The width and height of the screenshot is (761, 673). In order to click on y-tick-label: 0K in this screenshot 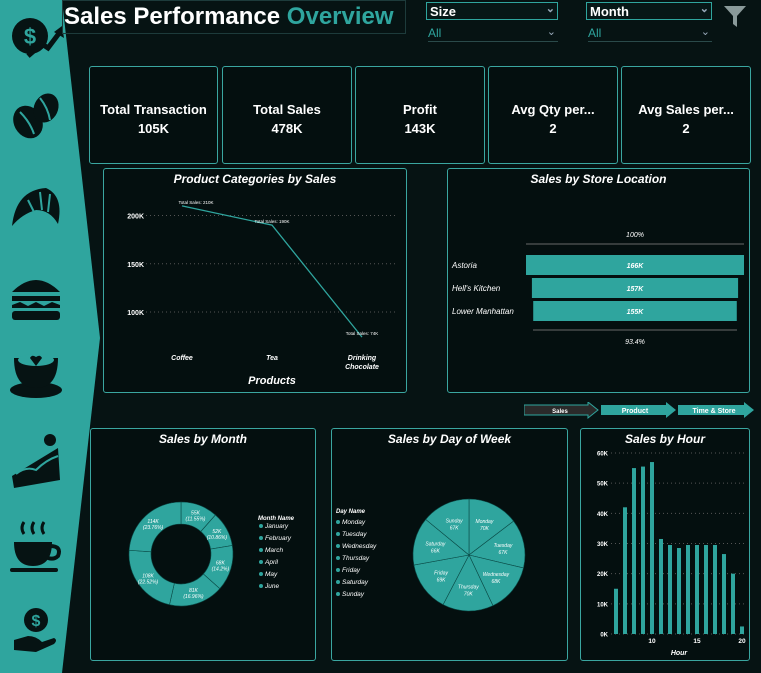, I will do `click(604, 636)`.